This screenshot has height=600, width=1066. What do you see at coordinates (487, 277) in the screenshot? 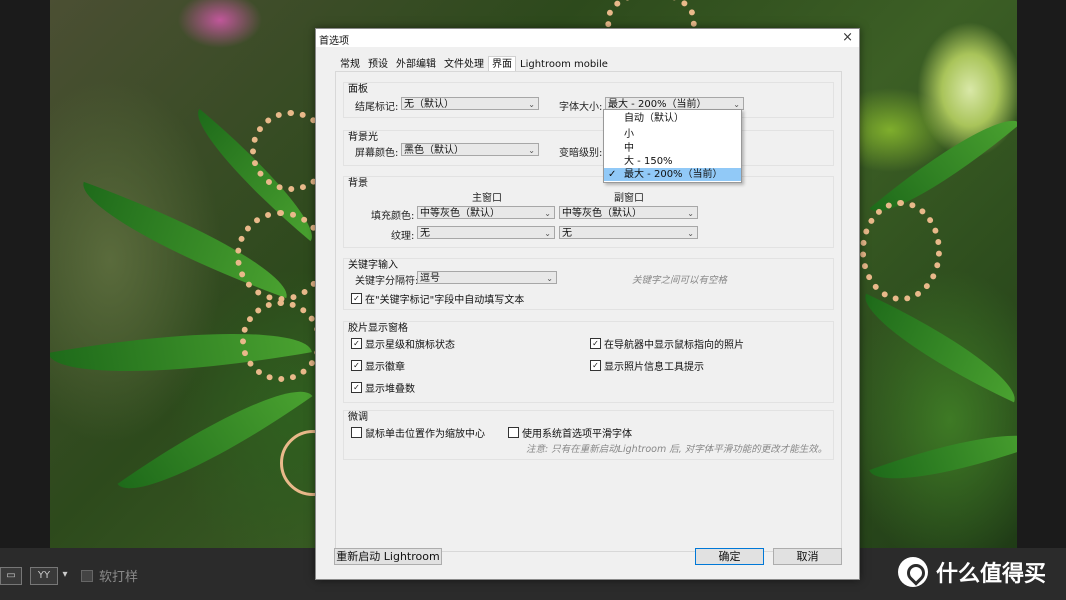
I see `keyword-separator-select: 逗号 ⌄` at bounding box center [487, 277].